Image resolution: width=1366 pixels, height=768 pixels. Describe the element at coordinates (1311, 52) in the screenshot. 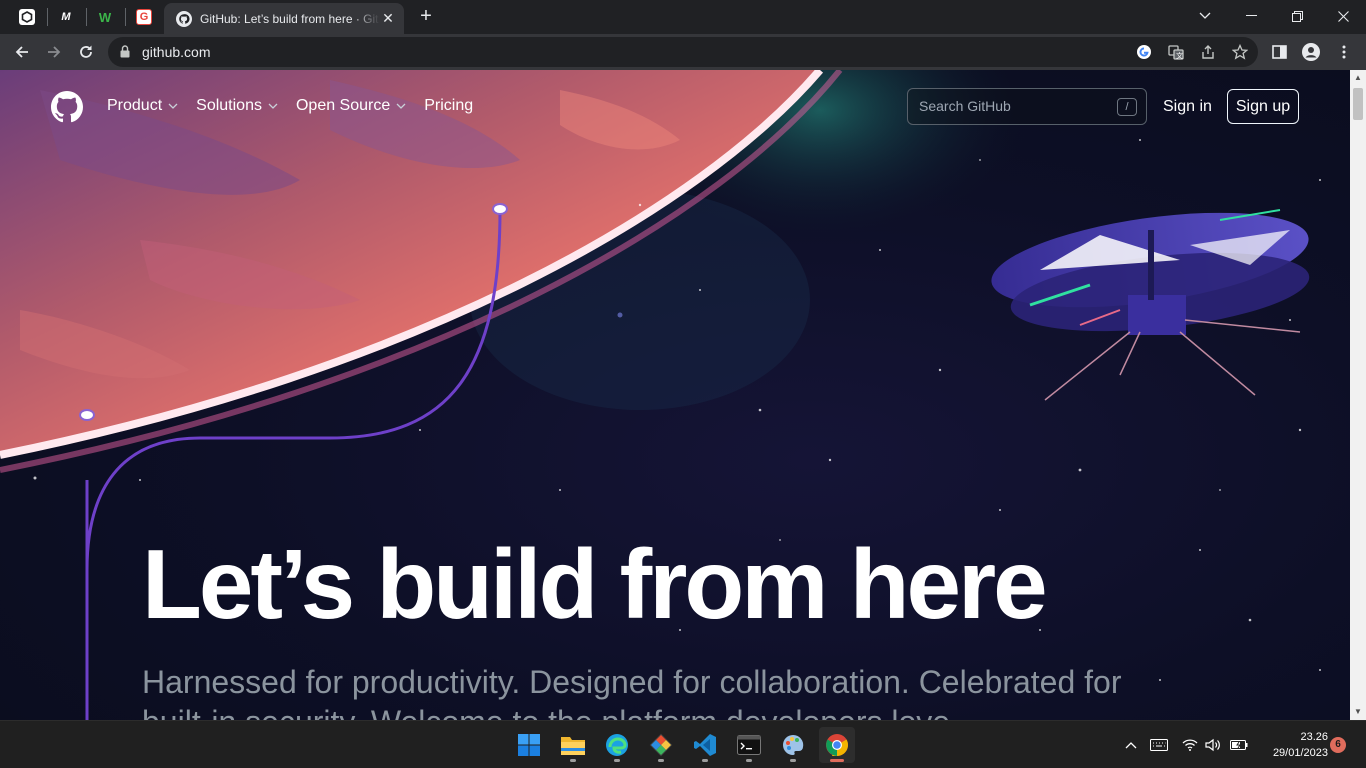

I see `profile-avatar-icon` at that location.